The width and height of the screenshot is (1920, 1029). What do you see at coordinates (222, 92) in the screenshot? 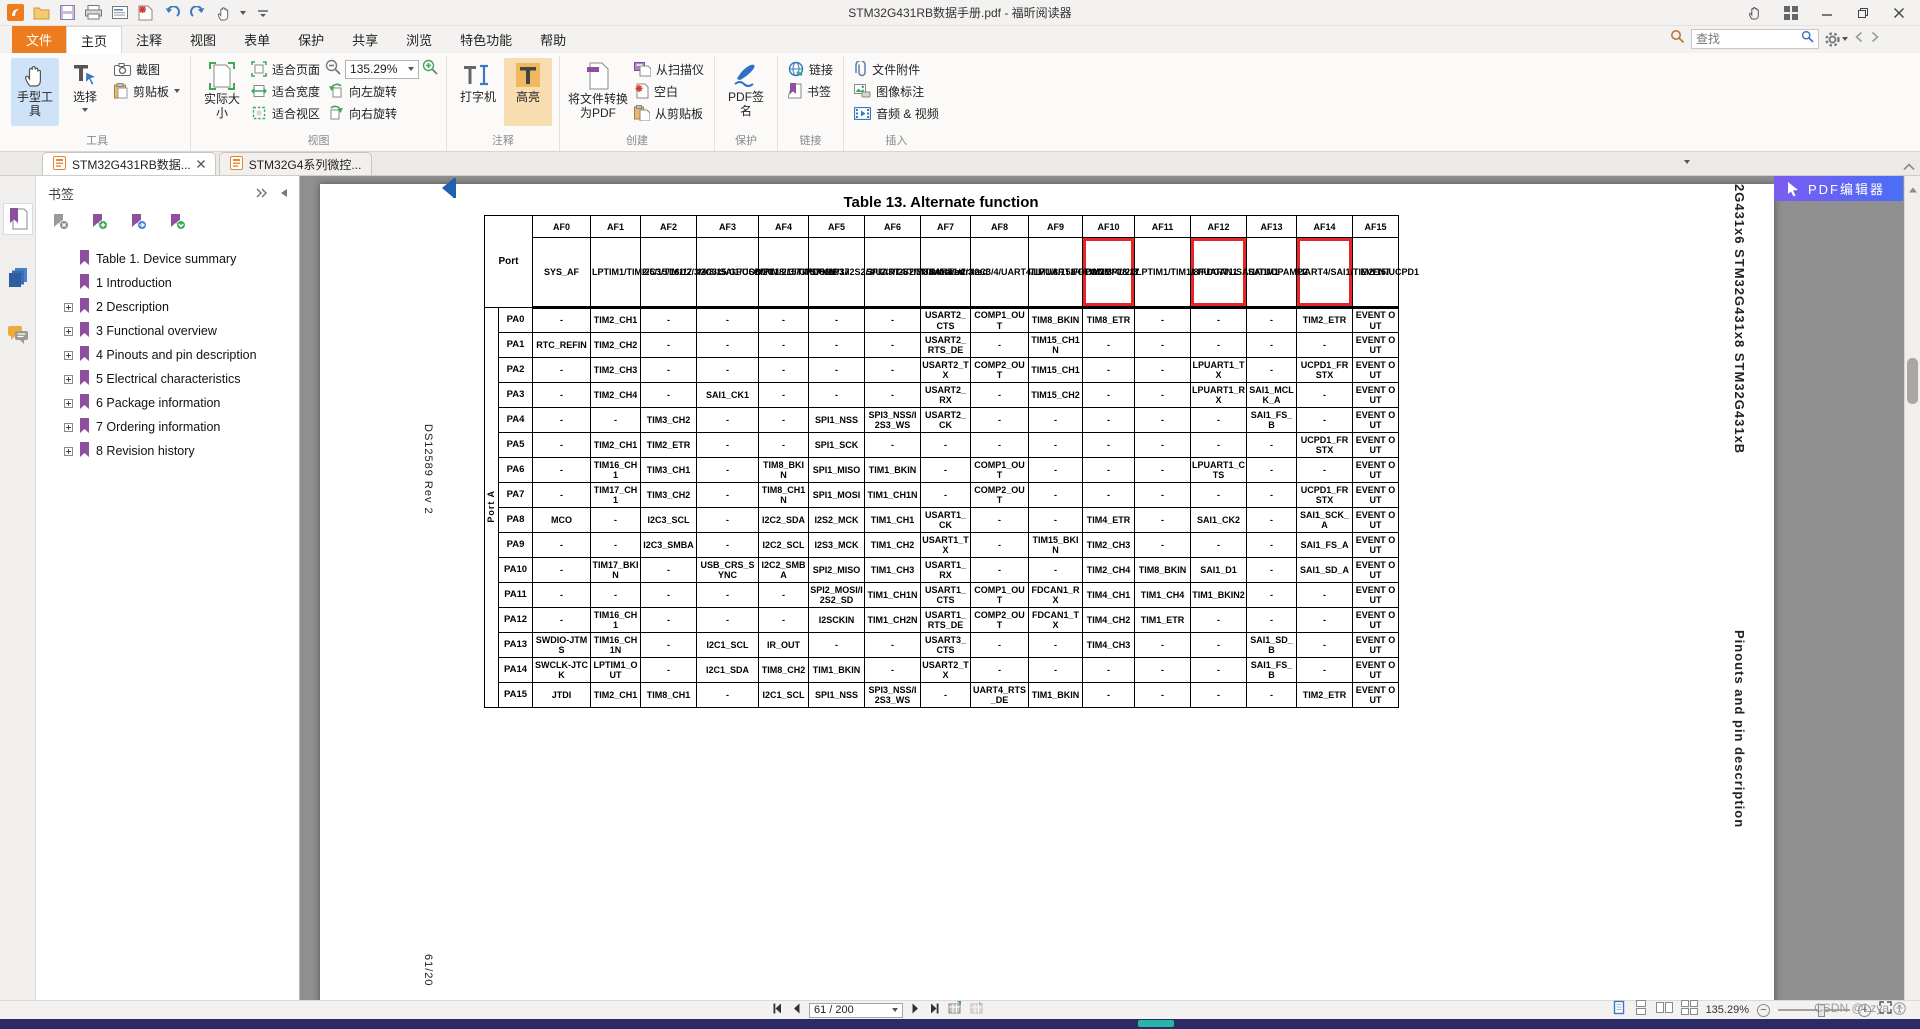
I see `actual-size-button: 实际大小` at bounding box center [222, 92].